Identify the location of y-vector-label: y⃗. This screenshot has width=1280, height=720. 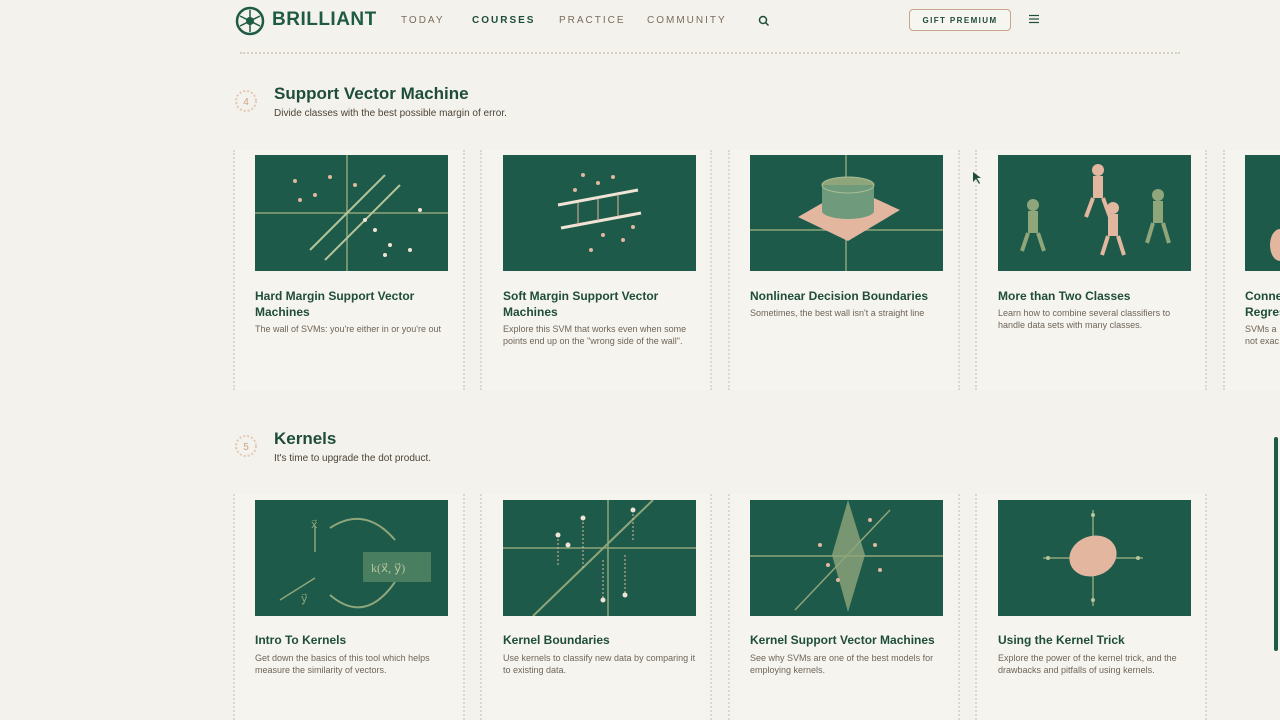
(304, 599).